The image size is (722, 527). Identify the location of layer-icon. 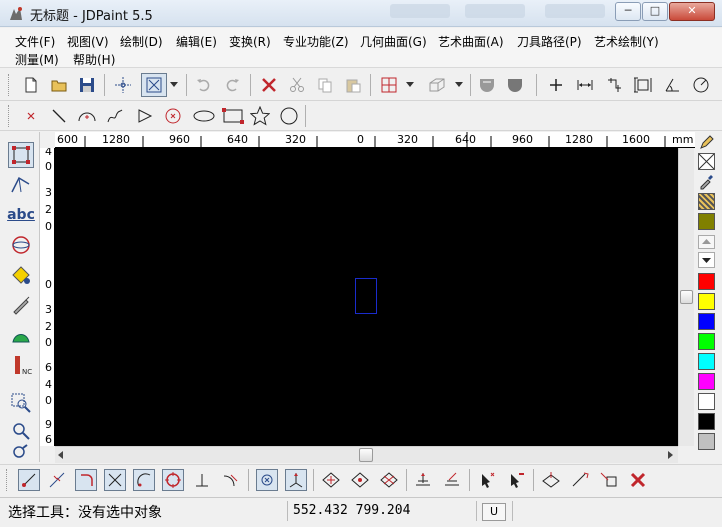
(423, 480).